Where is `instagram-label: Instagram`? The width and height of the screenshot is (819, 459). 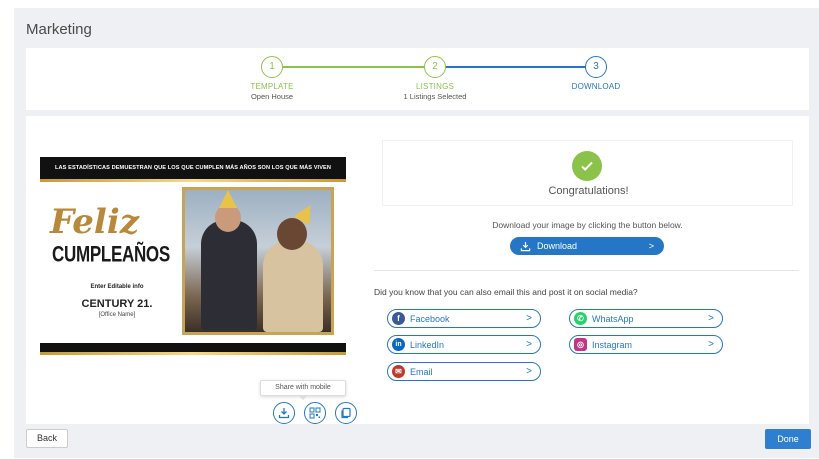 instagram-label: Instagram is located at coordinates (612, 344).